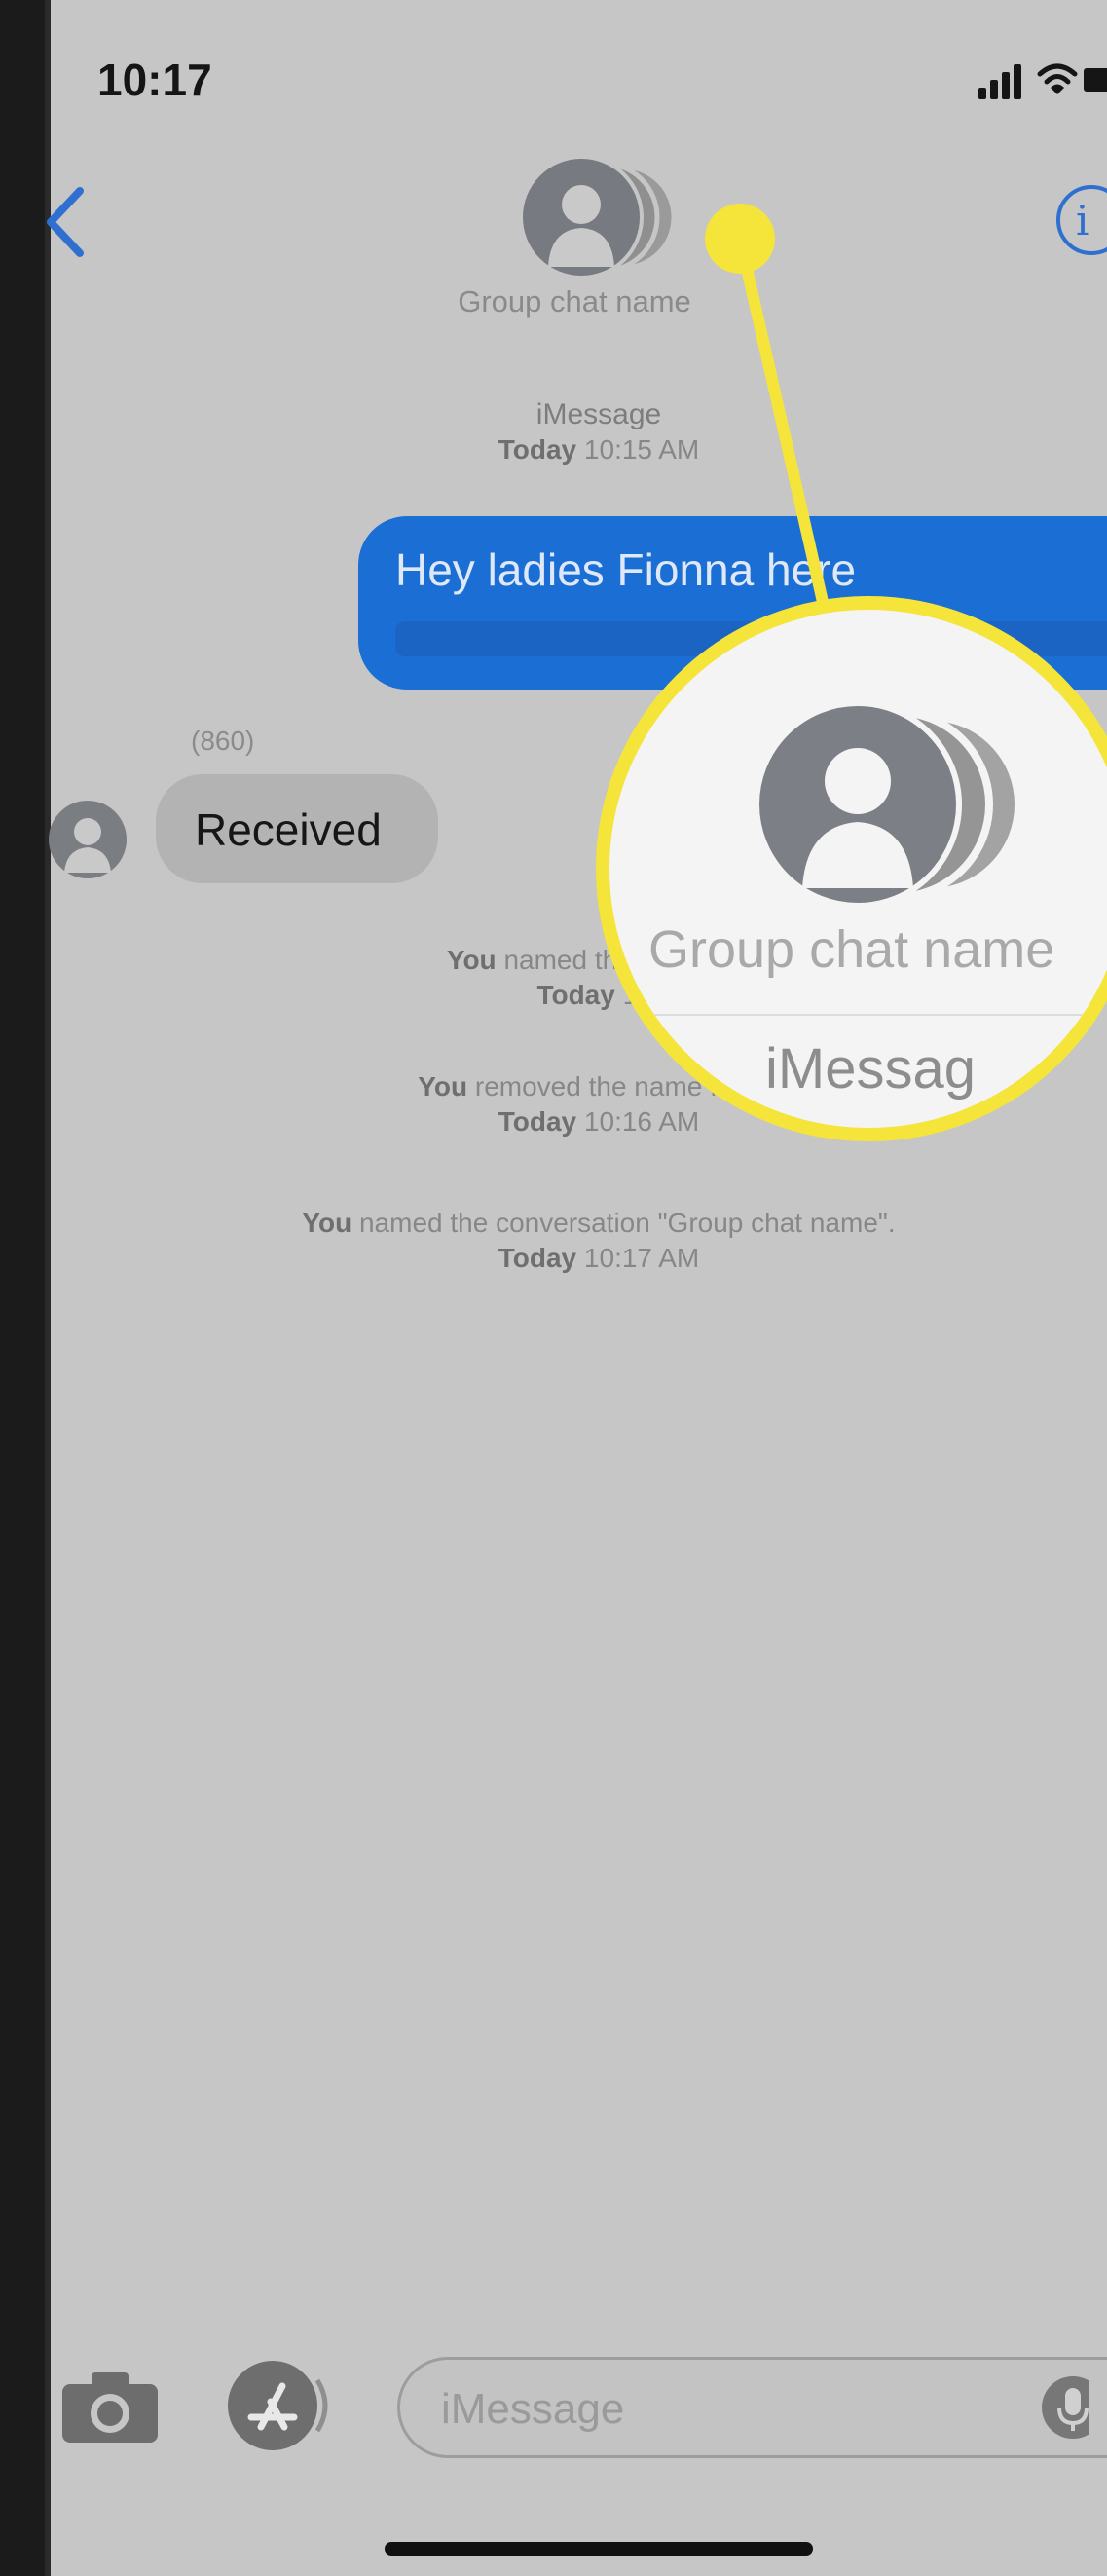 Image resolution: width=1107 pixels, height=2576 pixels. Describe the element at coordinates (533, 2409) in the screenshot. I see `message-input-placeholder: iMessage` at that location.